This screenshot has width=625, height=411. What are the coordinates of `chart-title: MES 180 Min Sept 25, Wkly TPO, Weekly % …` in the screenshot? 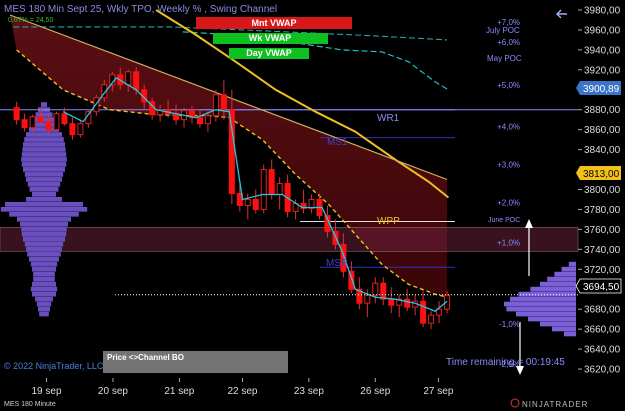 It's located at (140, 9).